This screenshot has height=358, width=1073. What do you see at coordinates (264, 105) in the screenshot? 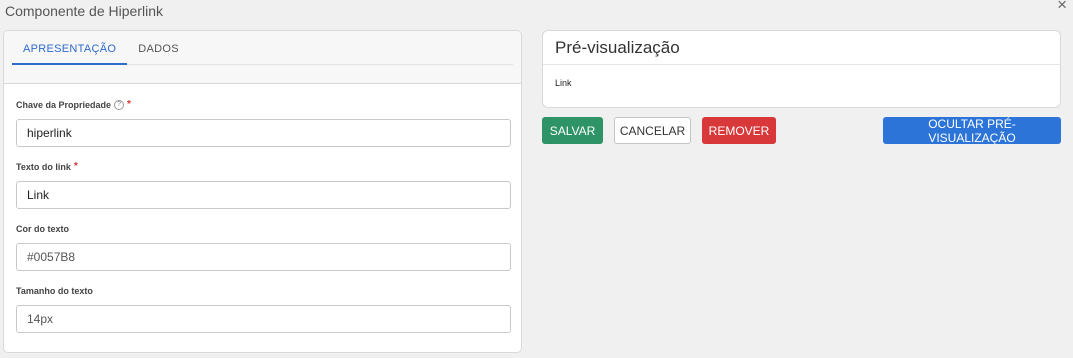
I see `property-key-label: Chave da Propriedade ? *` at bounding box center [264, 105].